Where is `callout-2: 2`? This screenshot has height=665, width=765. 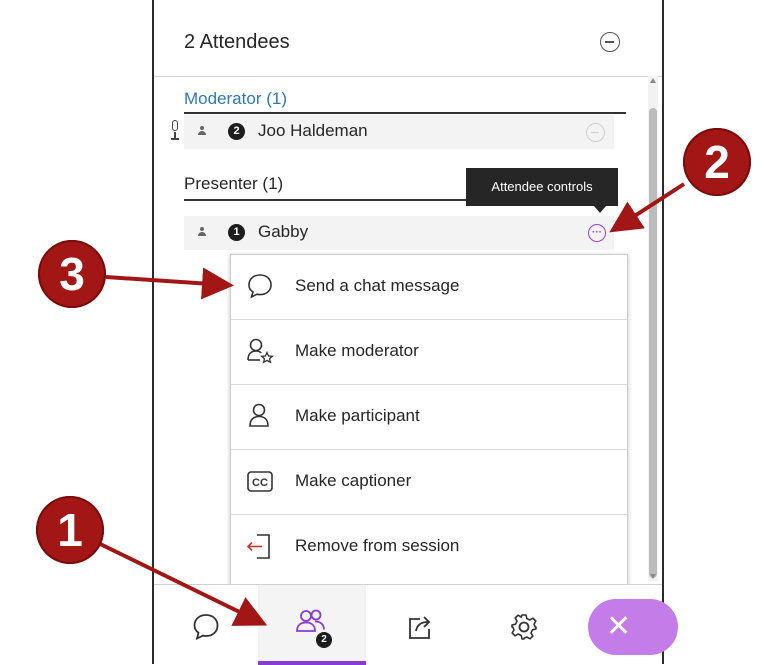
callout-2: 2 is located at coordinates (717, 162).